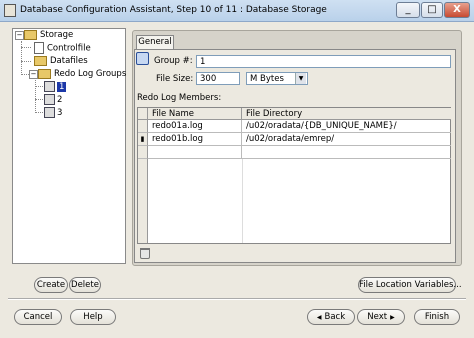 Image resolution: width=474 pixels, height=338 pixels. Describe the element at coordinates (432, 10) in the screenshot. I see `maximize-button: □` at that location.